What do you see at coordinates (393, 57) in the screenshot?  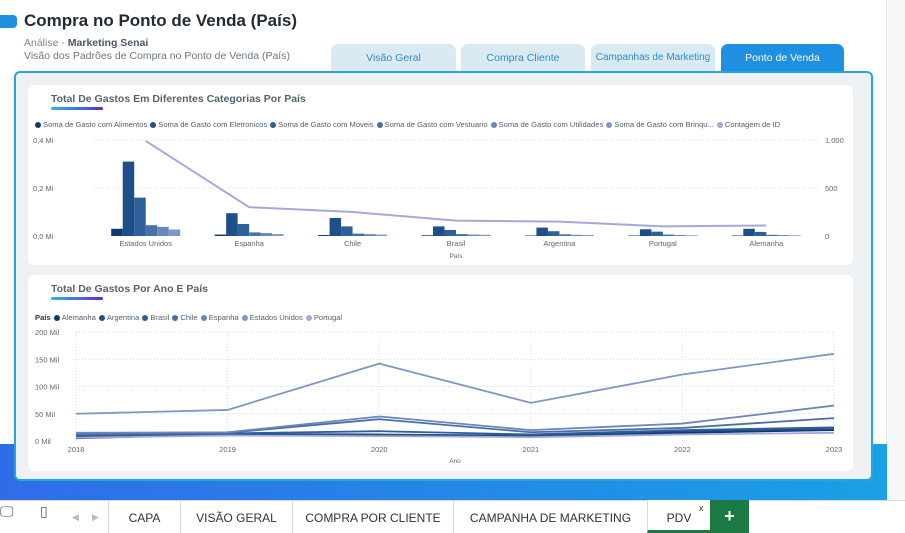 I see `tab-visao-geral: Visão Geral` at bounding box center [393, 57].